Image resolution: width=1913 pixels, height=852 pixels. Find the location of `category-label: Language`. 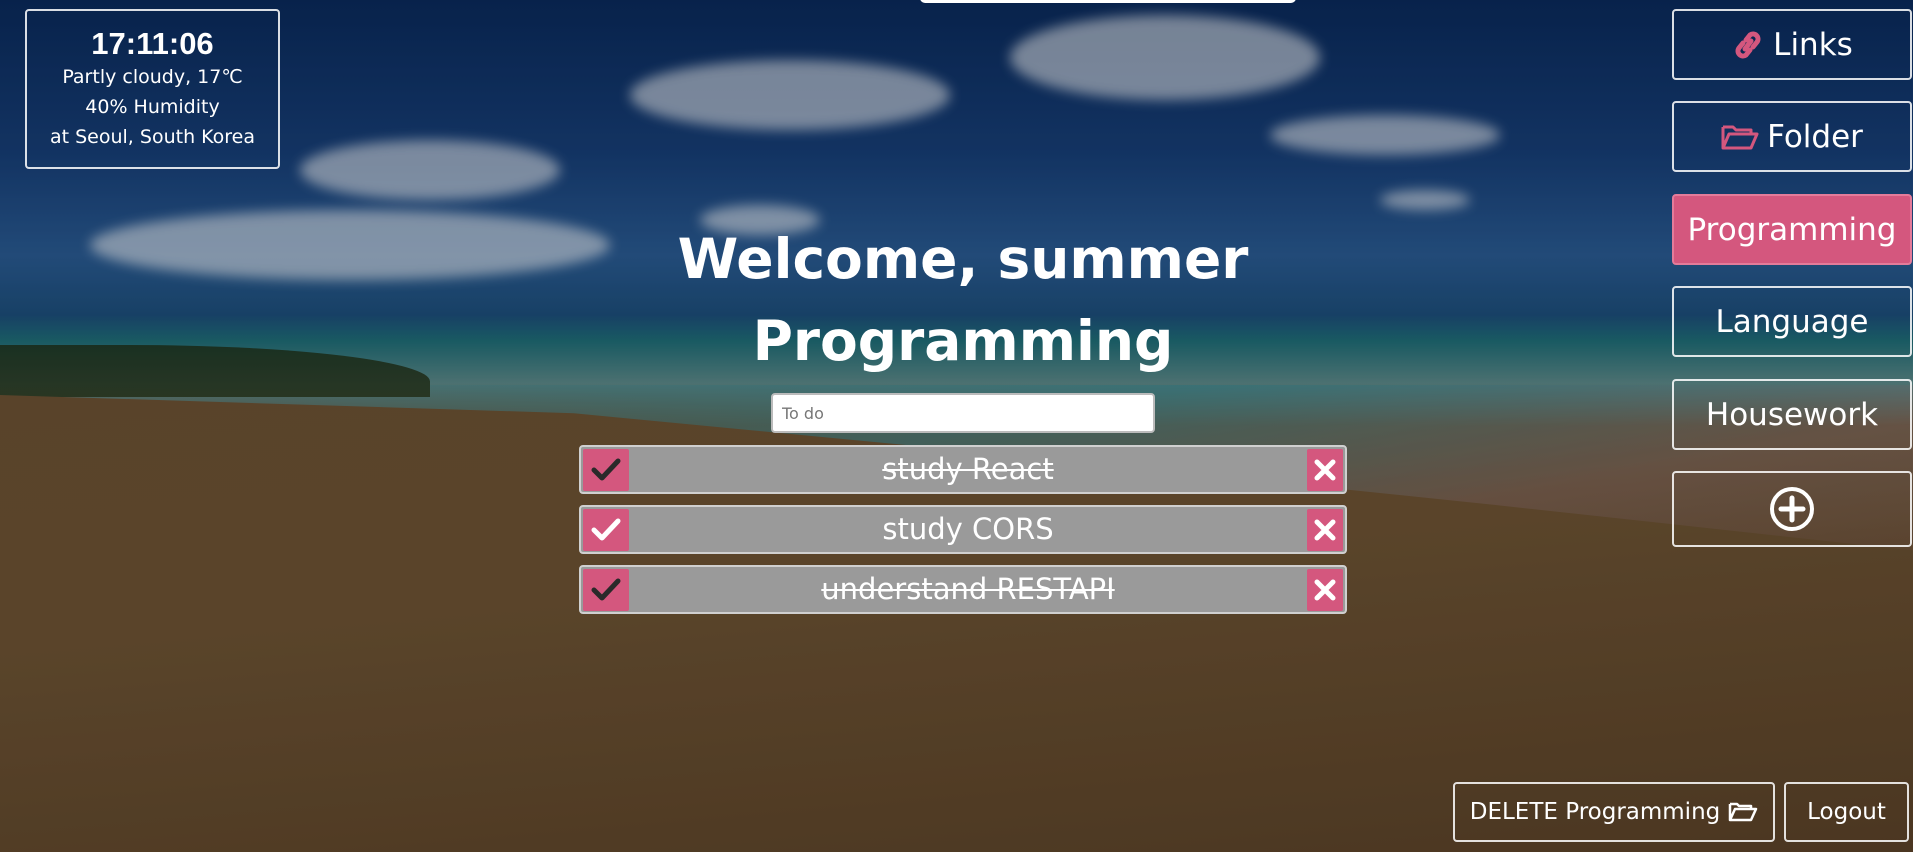

category-label: Language is located at coordinates (1792, 321).